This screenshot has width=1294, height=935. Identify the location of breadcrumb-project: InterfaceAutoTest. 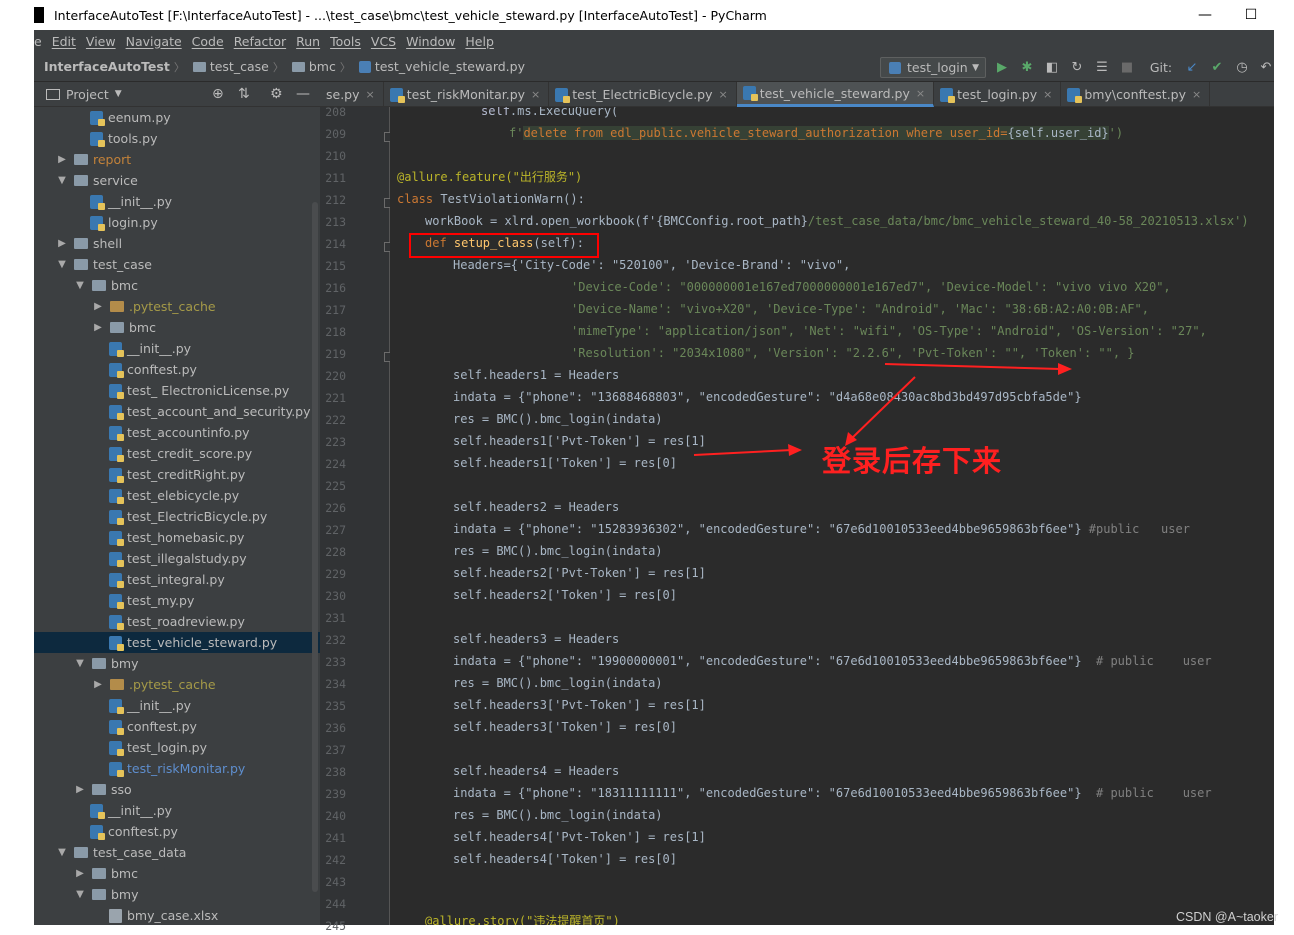
(107, 66).